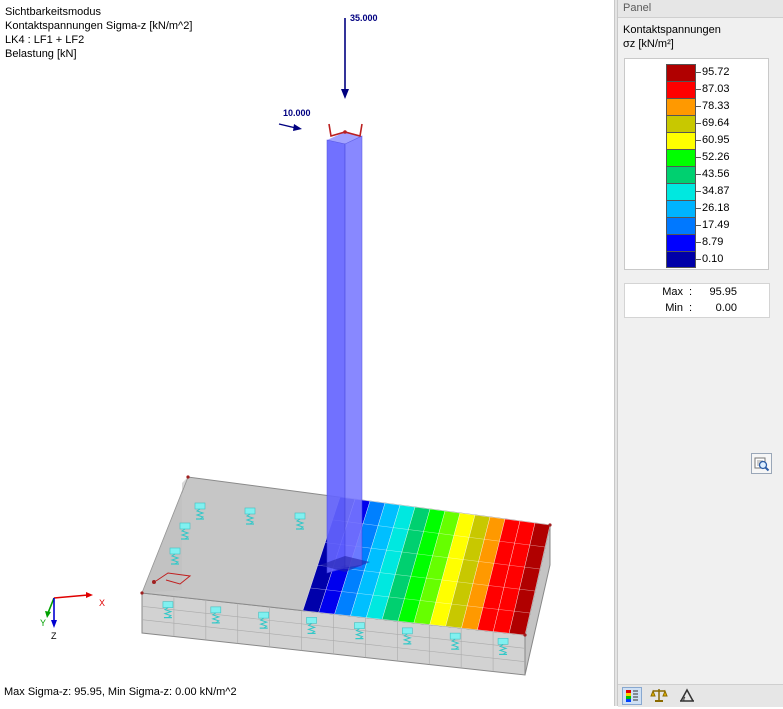  I want to click on legend-value: 87.03, so click(716, 89).